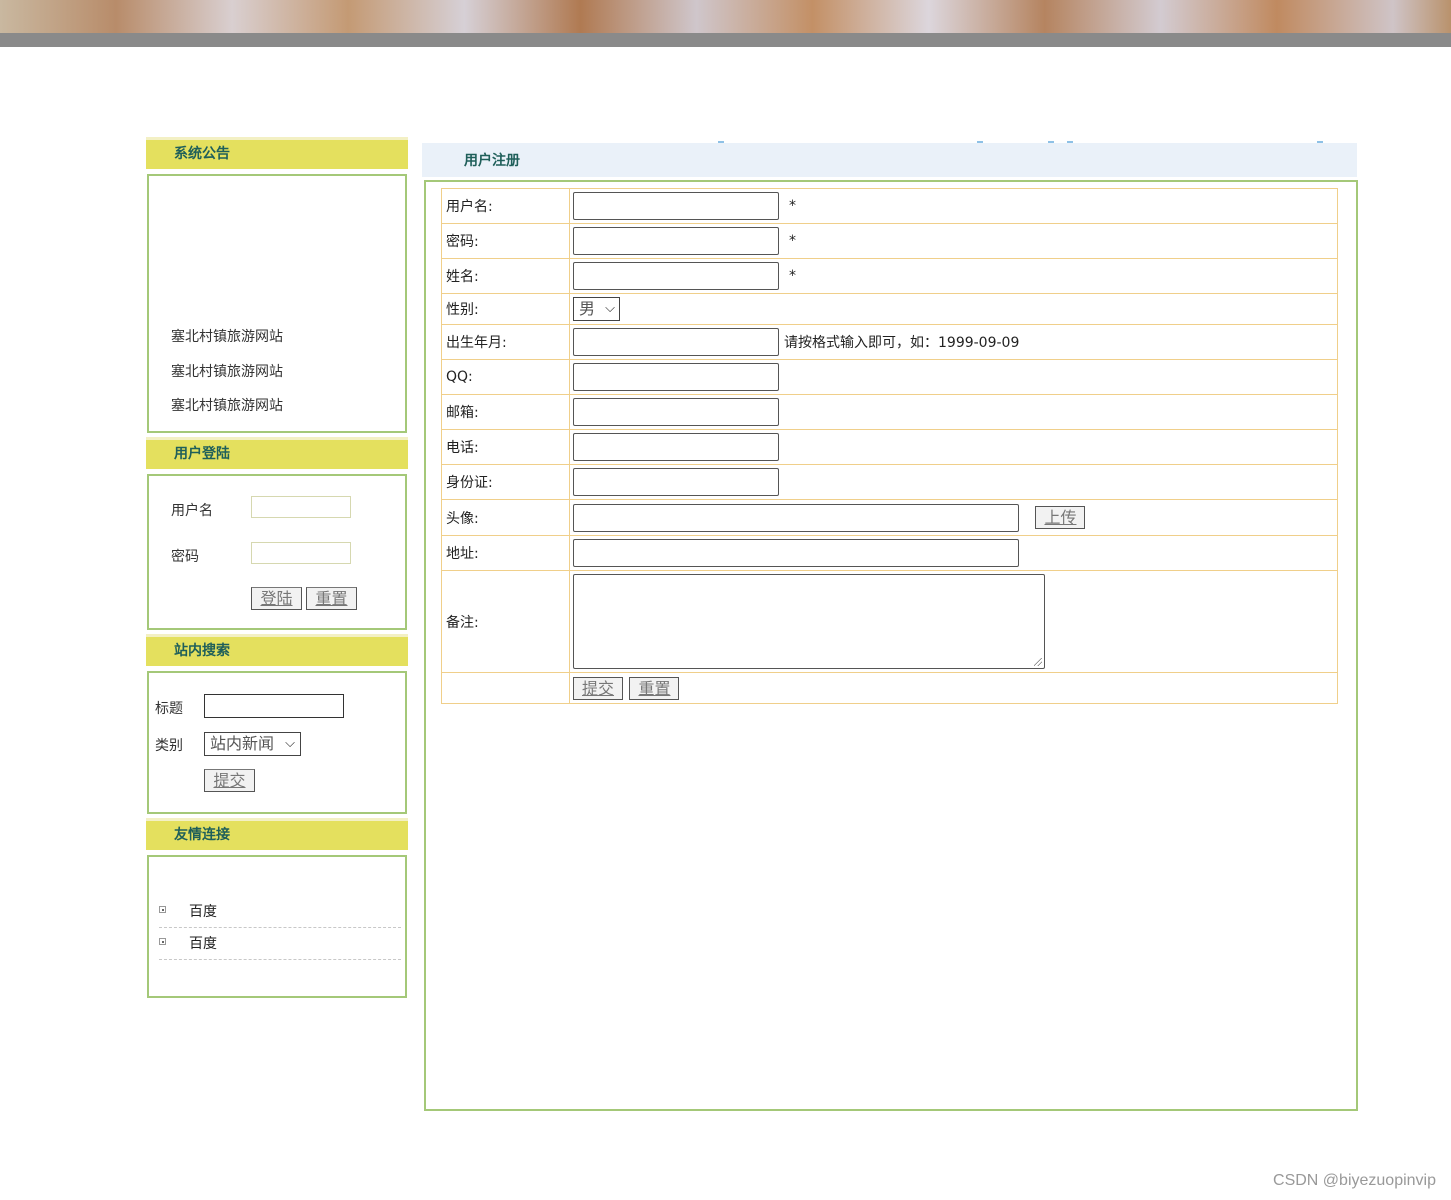 This screenshot has height=1200, width=1451. What do you see at coordinates (953, 482) in the screenshot?
I see `idcard-cell` at bounding box center [953, 482].